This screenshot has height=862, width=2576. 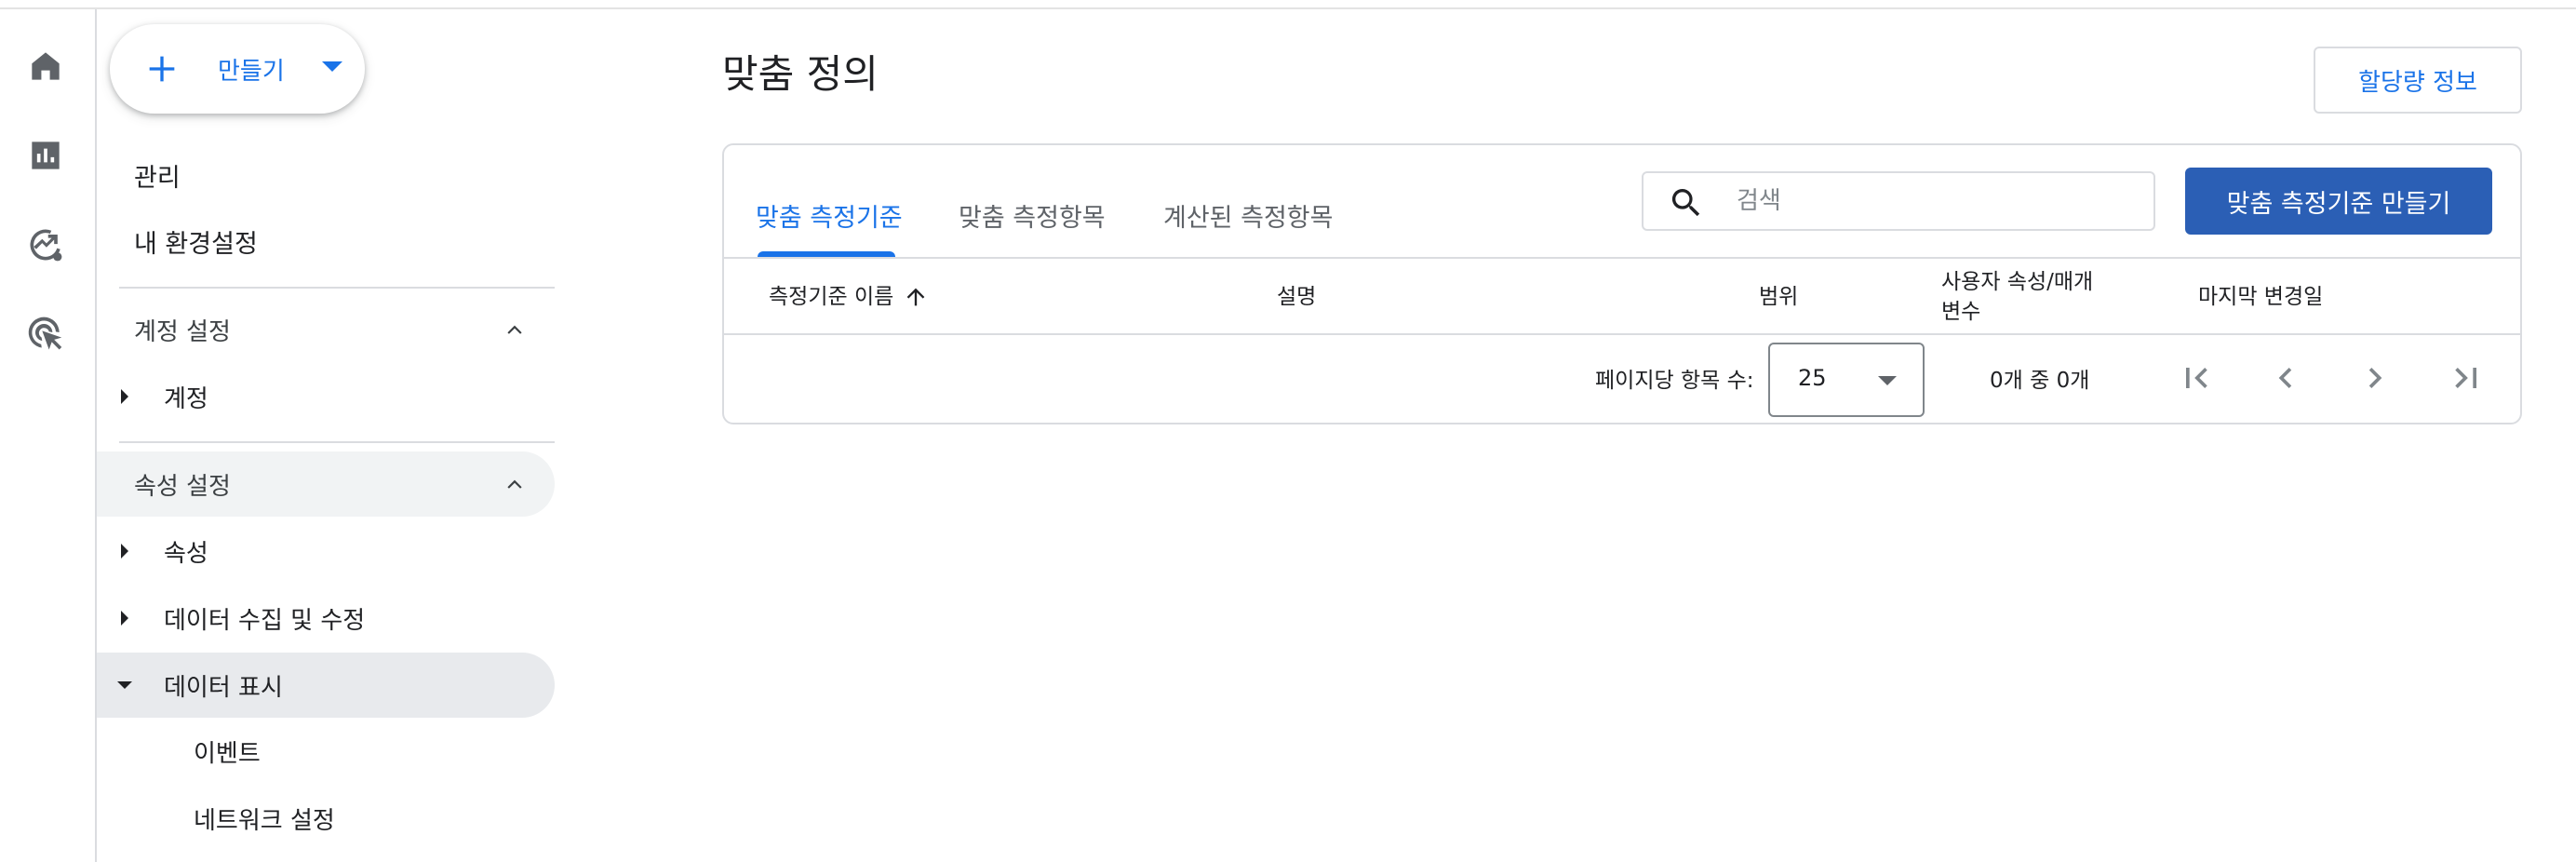 What do you see at coordinates (186, 398) in the screenshot?
I see `tree-item-account-label: 계정` at bounding box center [186, 398].